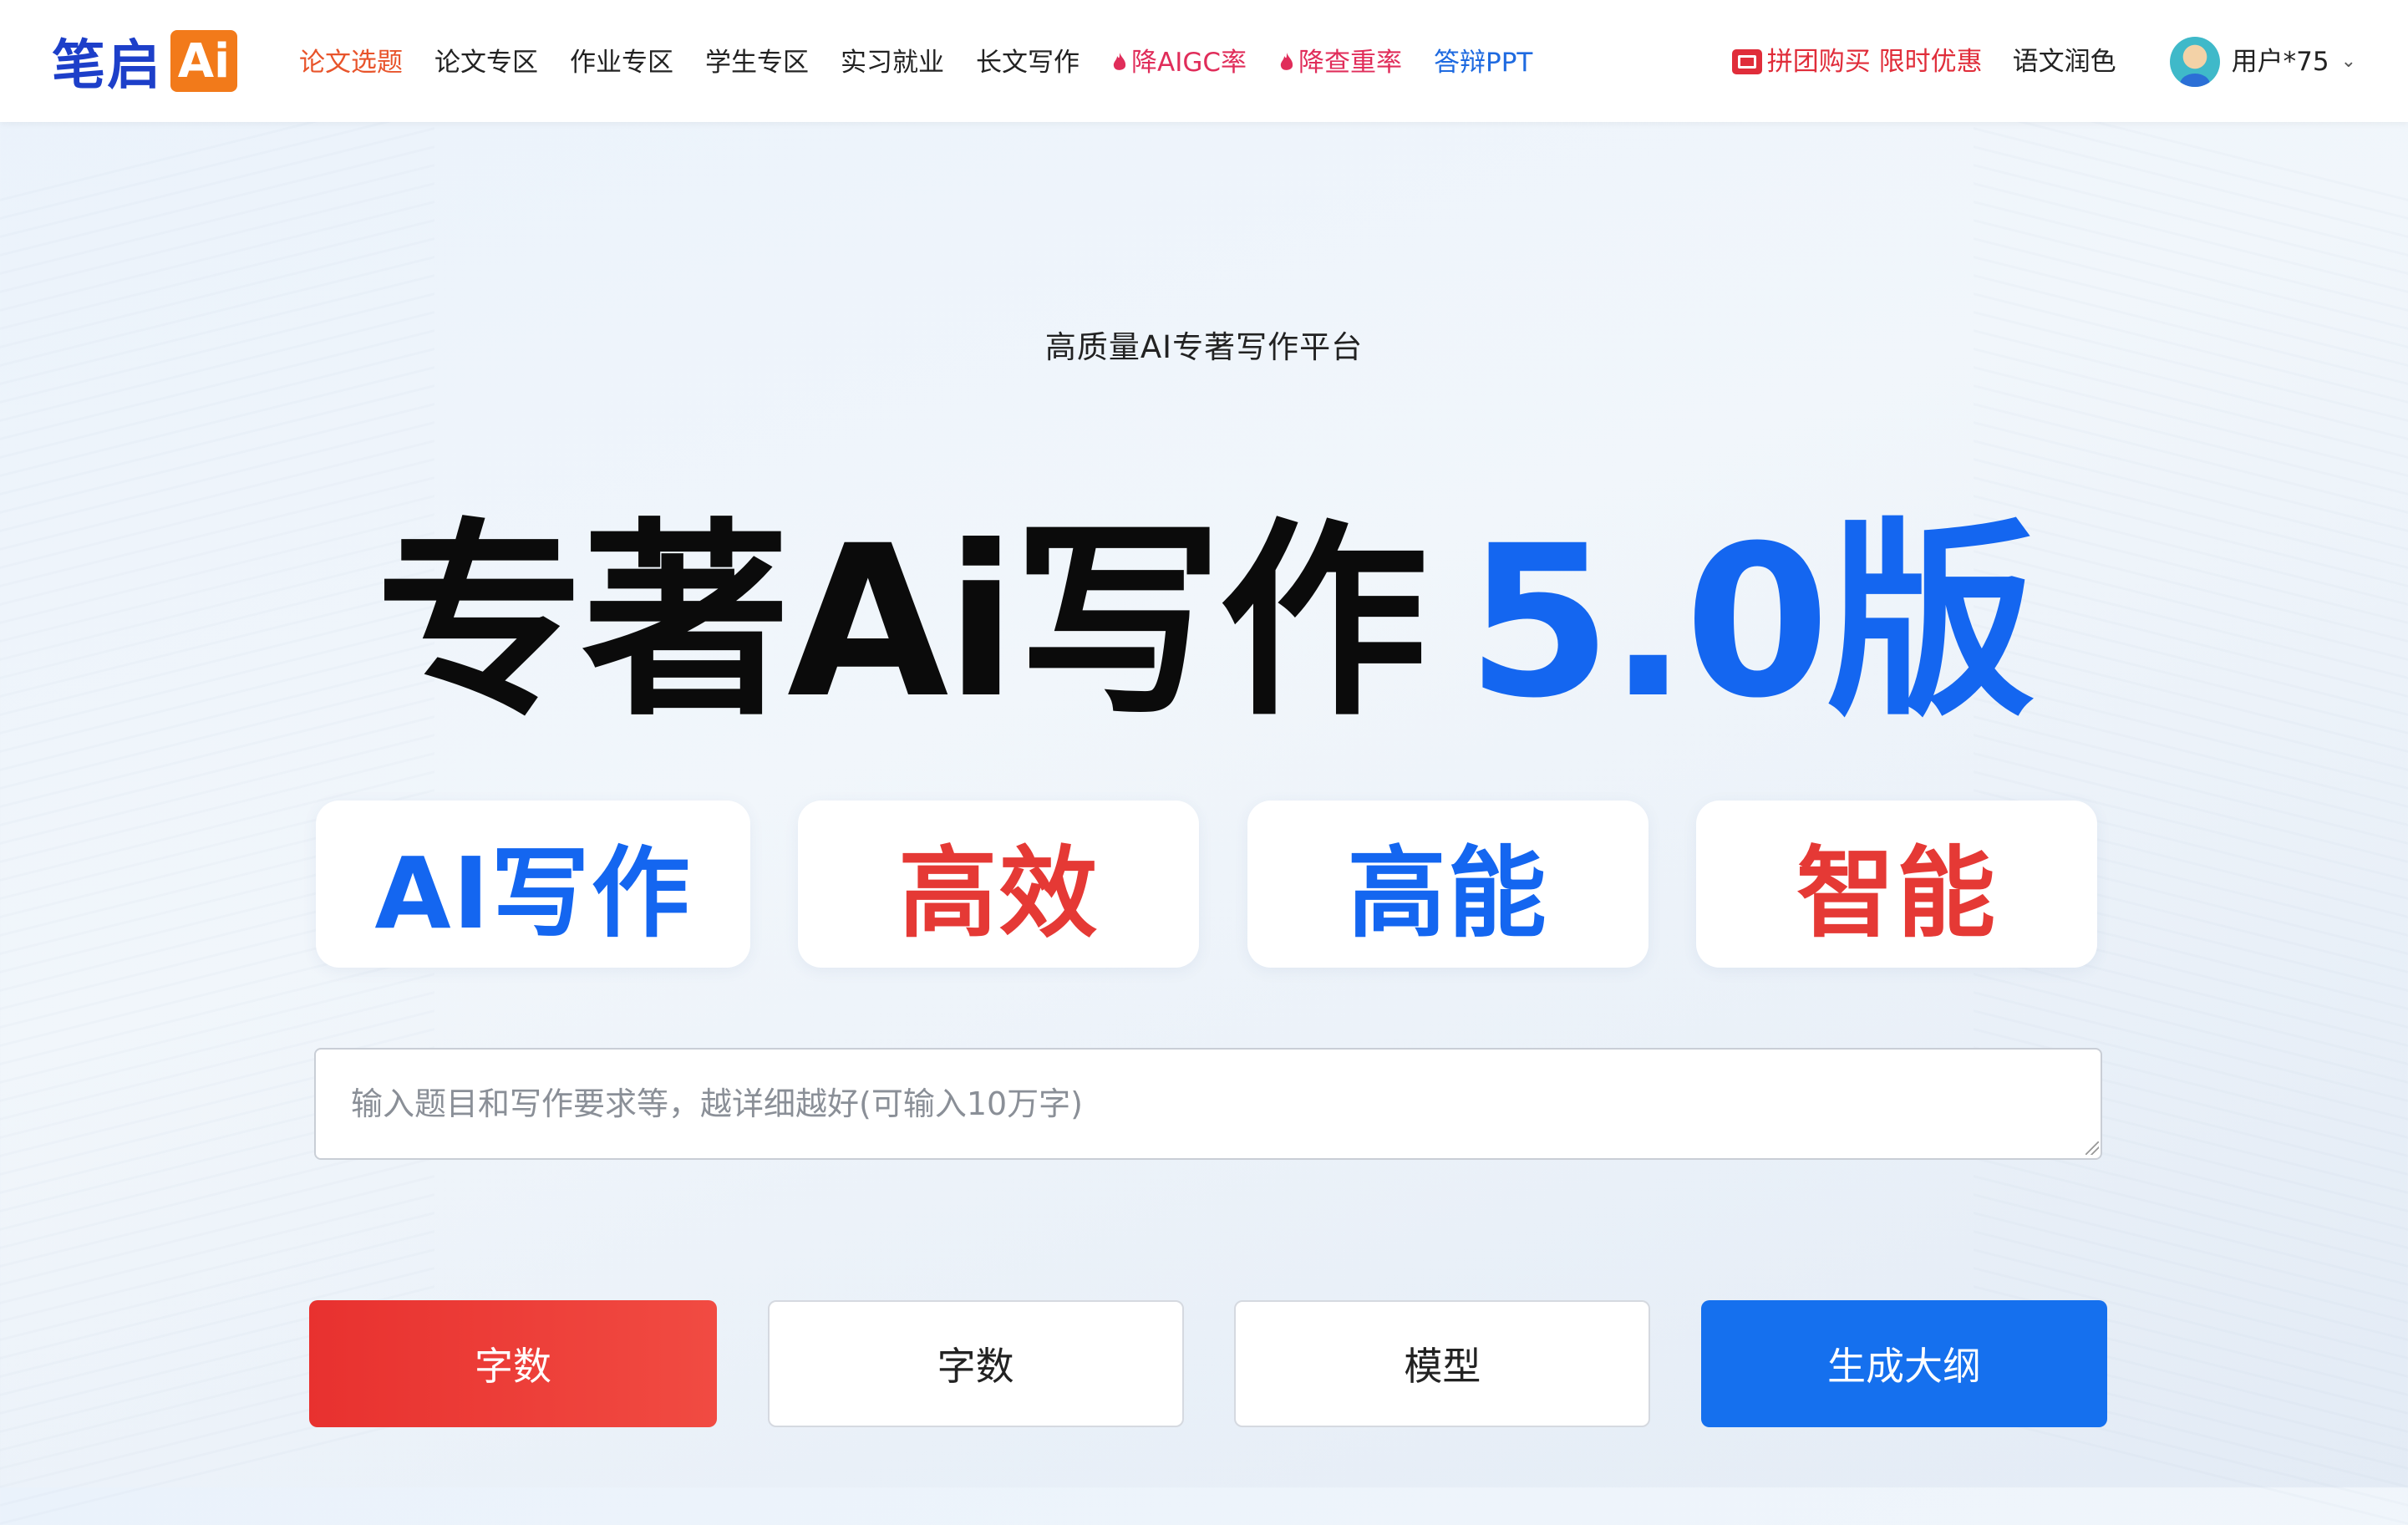 Image resolution: width=2408 pixels, height=1525 pixels. What do you see at coordinates (621, 62) in the screenshot?
I see `nav-item-homework-zone: 作业专区` at bounding box center [621, 62].